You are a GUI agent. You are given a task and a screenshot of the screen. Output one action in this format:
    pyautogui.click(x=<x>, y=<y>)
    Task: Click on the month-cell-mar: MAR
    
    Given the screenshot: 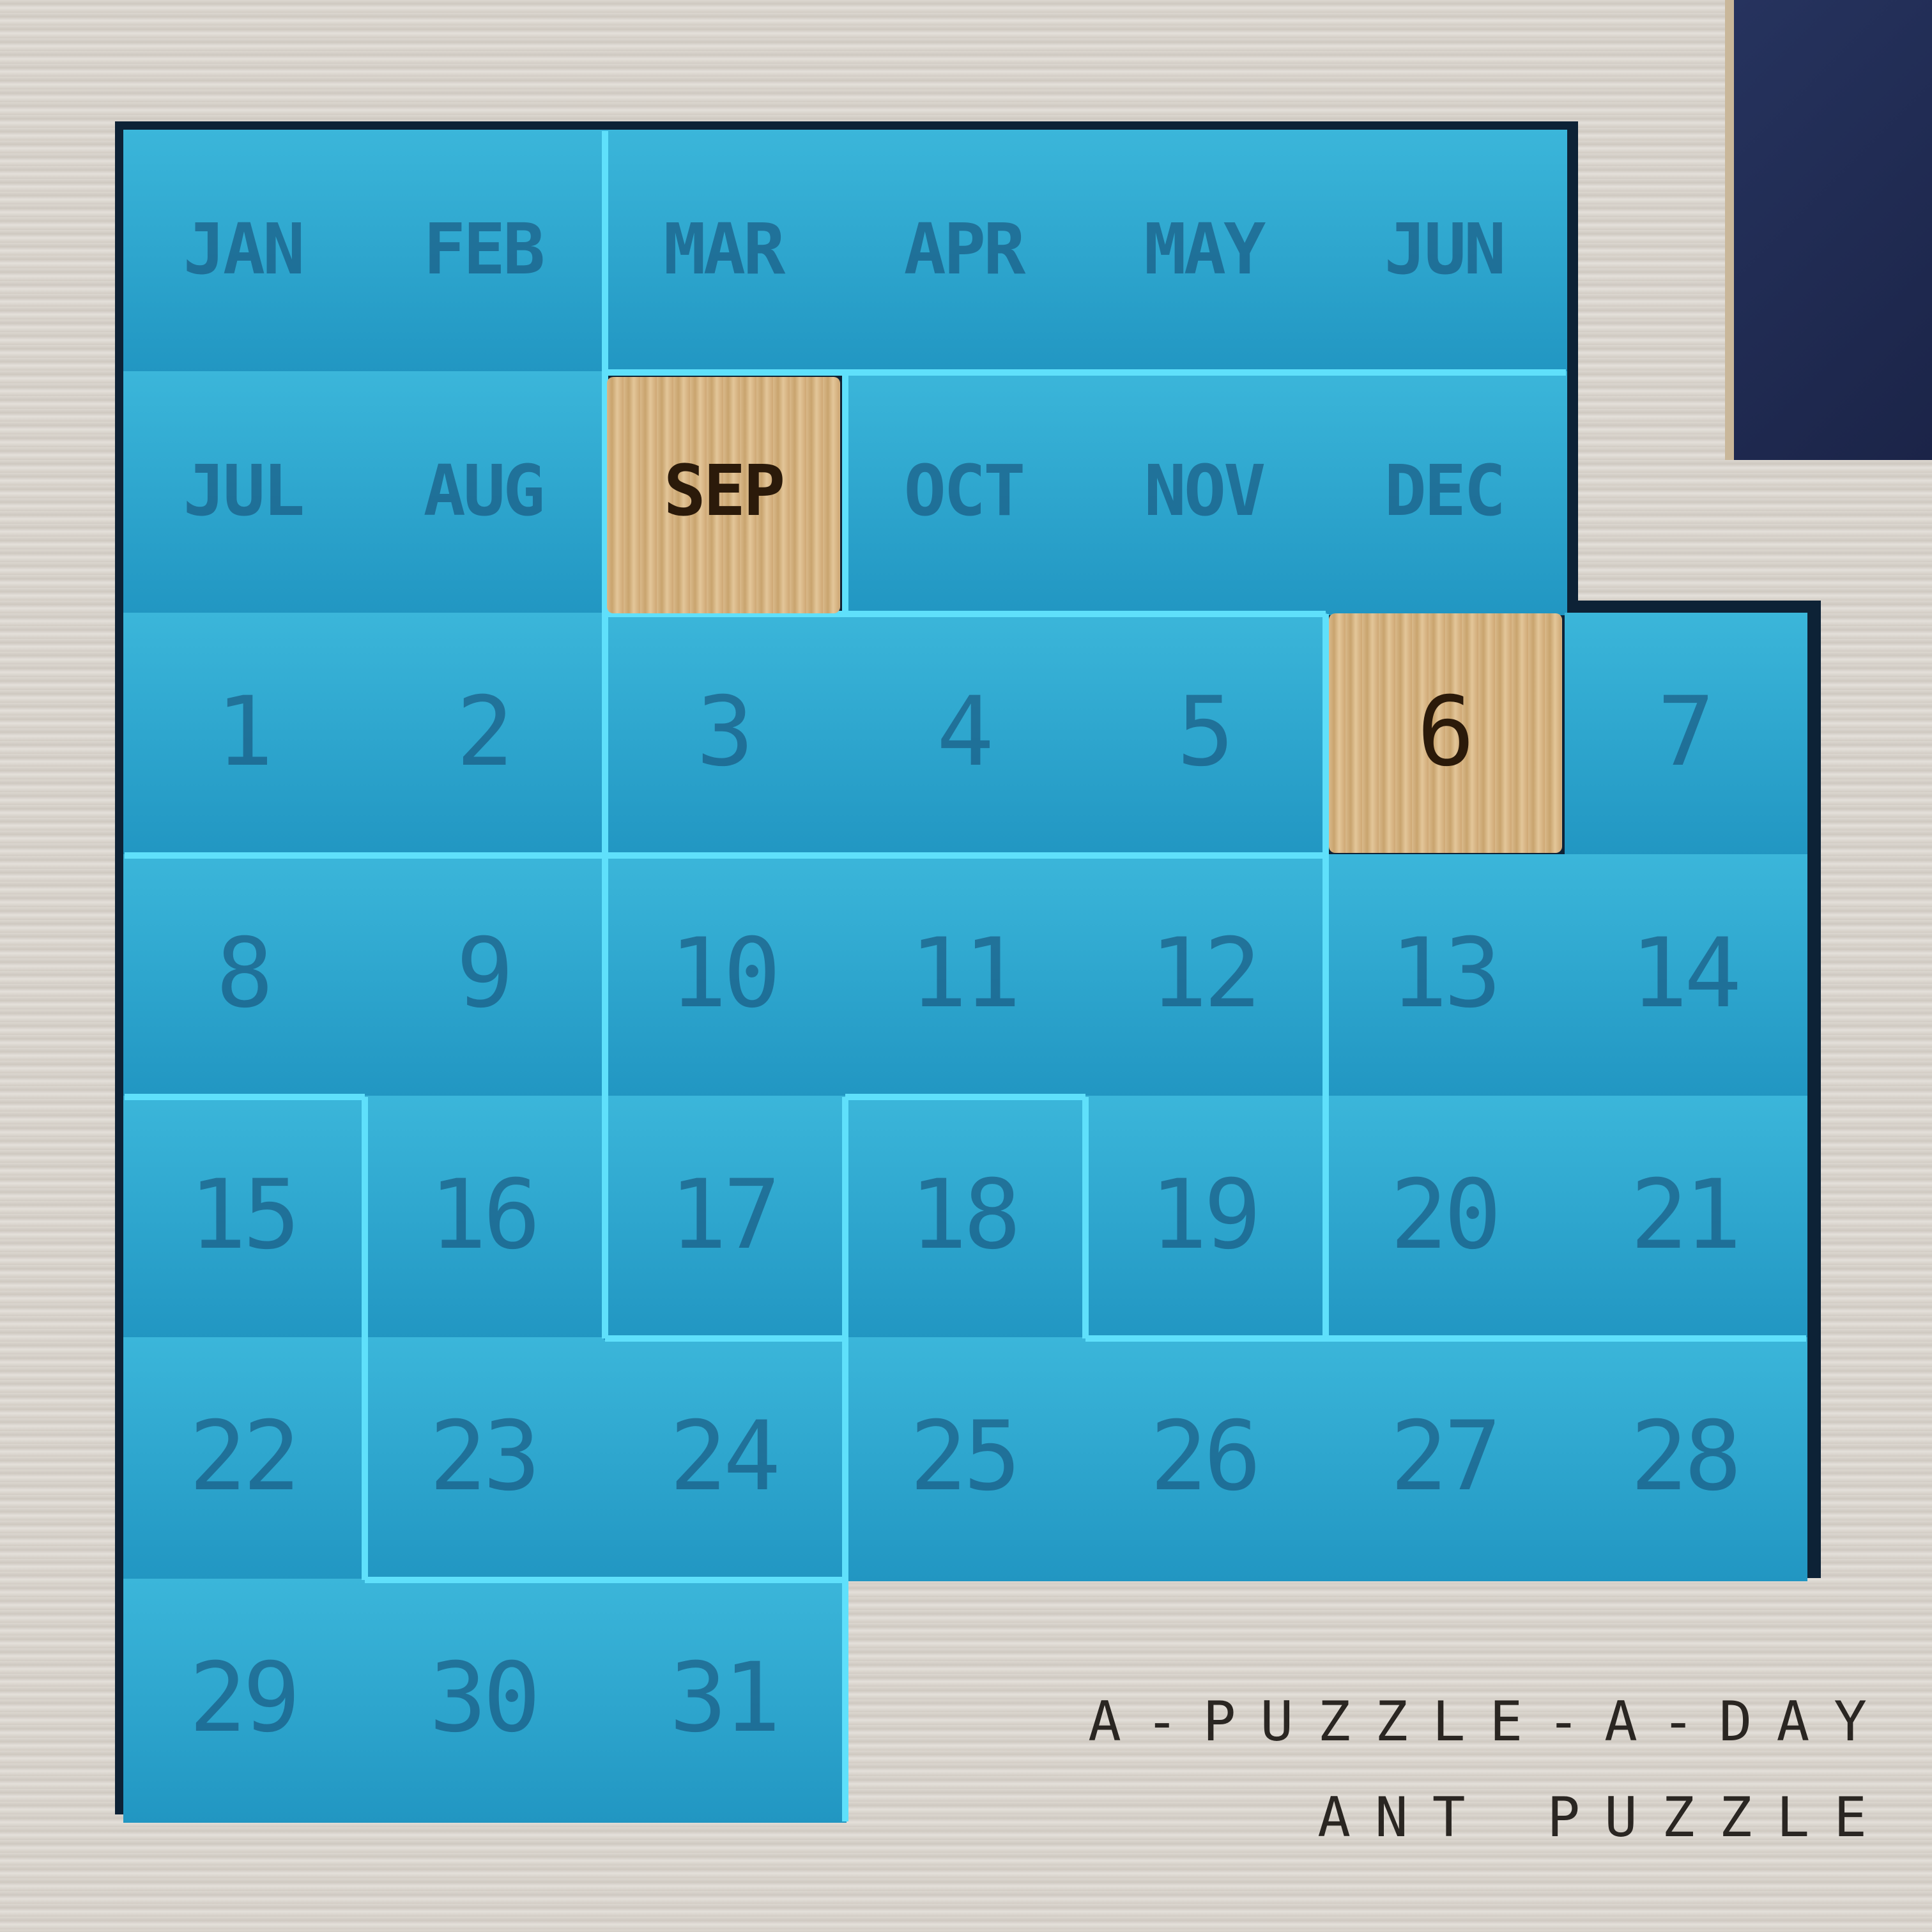 What is the action you would take?
    pyautogui.click(x=724, y=249)
    